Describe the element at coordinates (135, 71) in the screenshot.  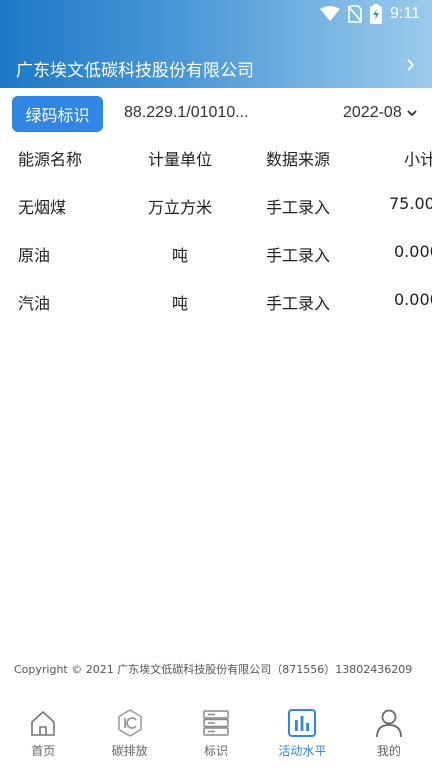
I see `company-title: 广东埃文低碳科技股份有限公司` at that location.